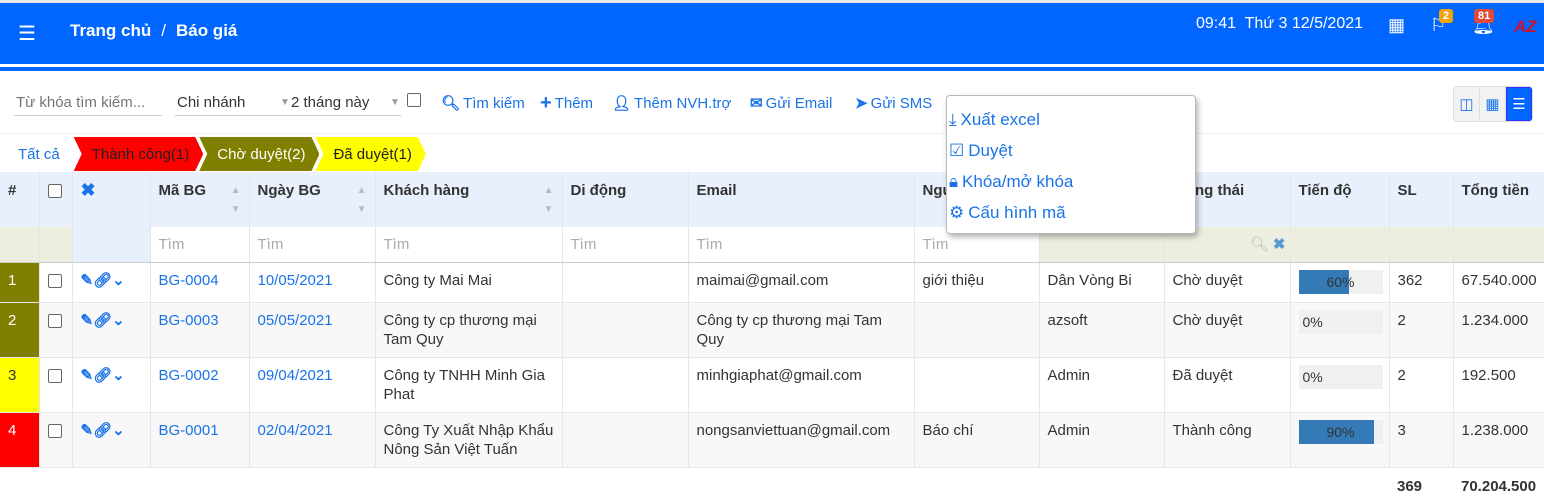 The height and width of the screenshot is (504, 1544). Describe the element at coordinates (625, 385) in the screenshot. I see `mobile` at that location.